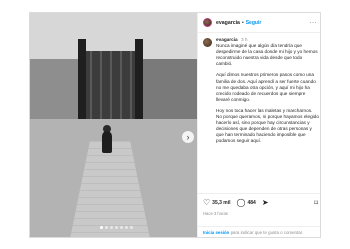 This screenshot has width=350, height=249. What do you see at coordinates (188, 137) in the screenshot?
I see `next-arrow-icon: ›` at bounding box center [188, 137].